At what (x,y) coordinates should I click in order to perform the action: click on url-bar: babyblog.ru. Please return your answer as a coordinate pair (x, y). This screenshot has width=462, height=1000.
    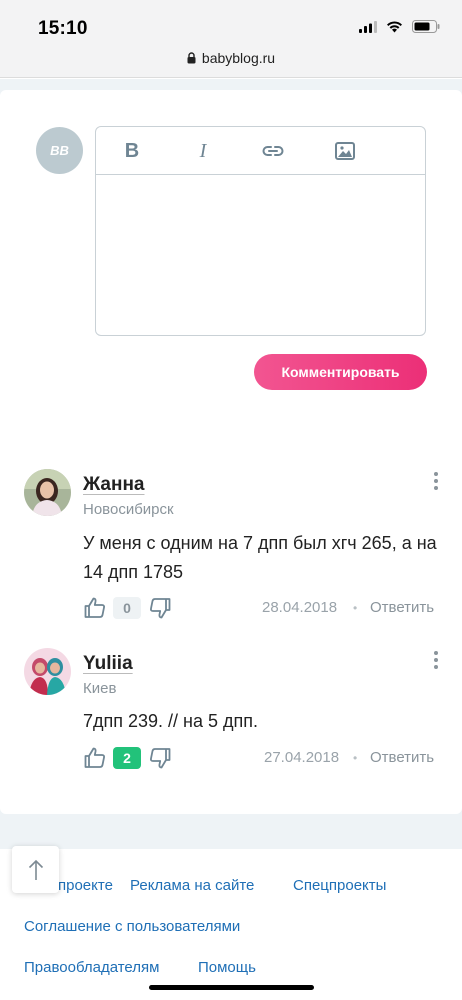
    Looking at the image, I should click on (231, 63).